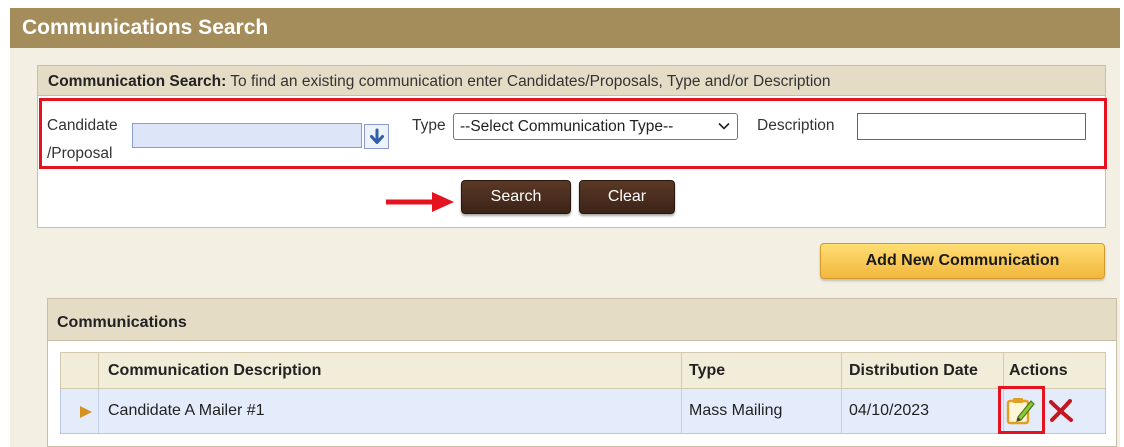 The height and width of the screenshot is (447, 1124). What do you see at coordinates (137, 81) in the screenshot?
I see `search-heading-bold: Communication Search:` at bounding box center [137, 81].